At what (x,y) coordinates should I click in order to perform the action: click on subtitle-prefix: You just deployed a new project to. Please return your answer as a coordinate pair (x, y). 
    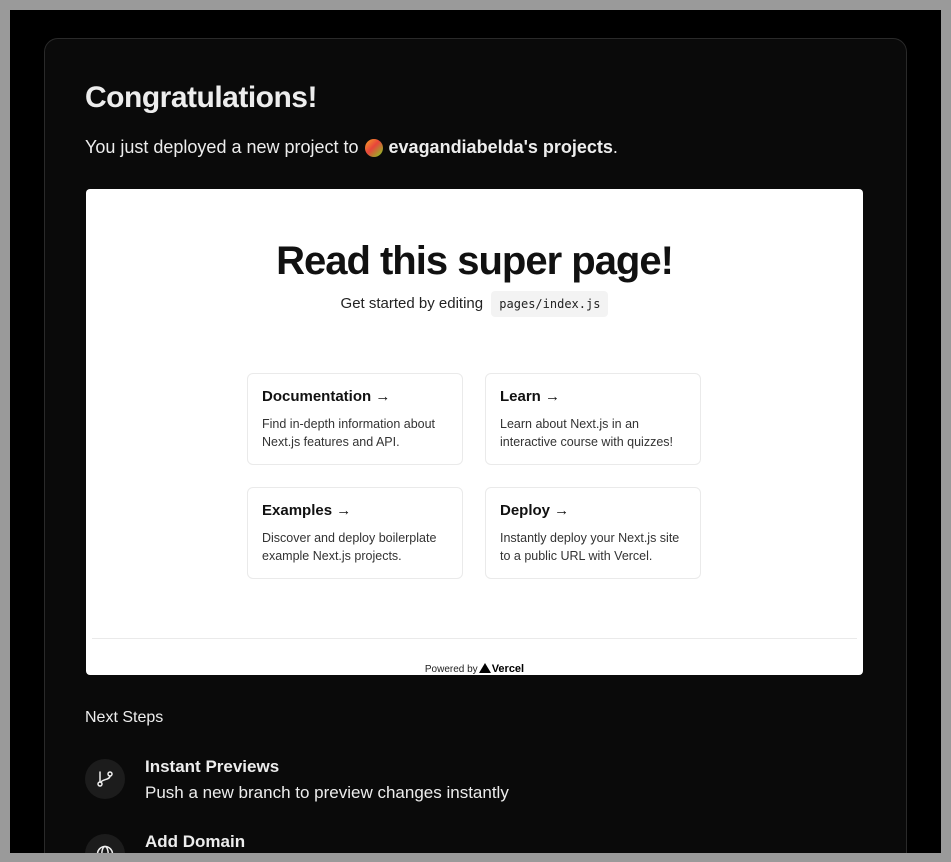
    Looking at the image, I should click on (222, 147).